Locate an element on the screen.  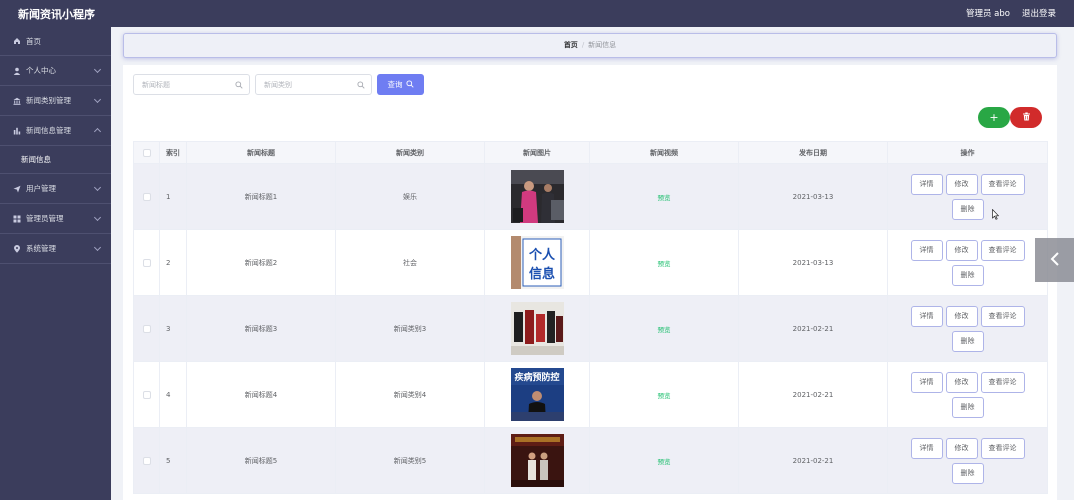
location-icon is located at coordinates (17, 248).